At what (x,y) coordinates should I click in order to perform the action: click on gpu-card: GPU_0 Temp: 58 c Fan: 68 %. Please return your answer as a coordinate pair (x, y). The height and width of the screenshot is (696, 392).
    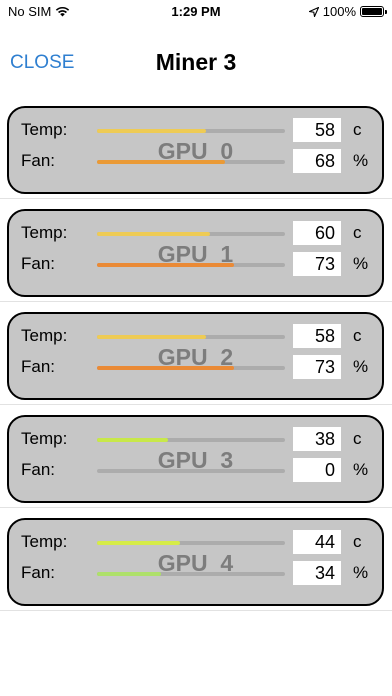
    Looking at the image, I should click on (195, 150).